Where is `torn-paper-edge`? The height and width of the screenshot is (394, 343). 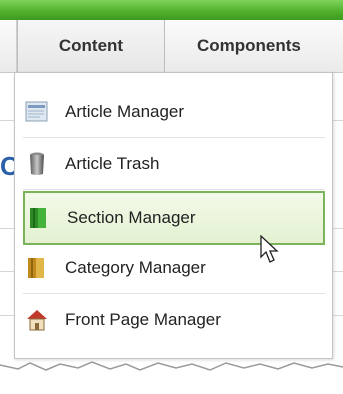 torn-paper-edge is located at coordinates (171, 372).